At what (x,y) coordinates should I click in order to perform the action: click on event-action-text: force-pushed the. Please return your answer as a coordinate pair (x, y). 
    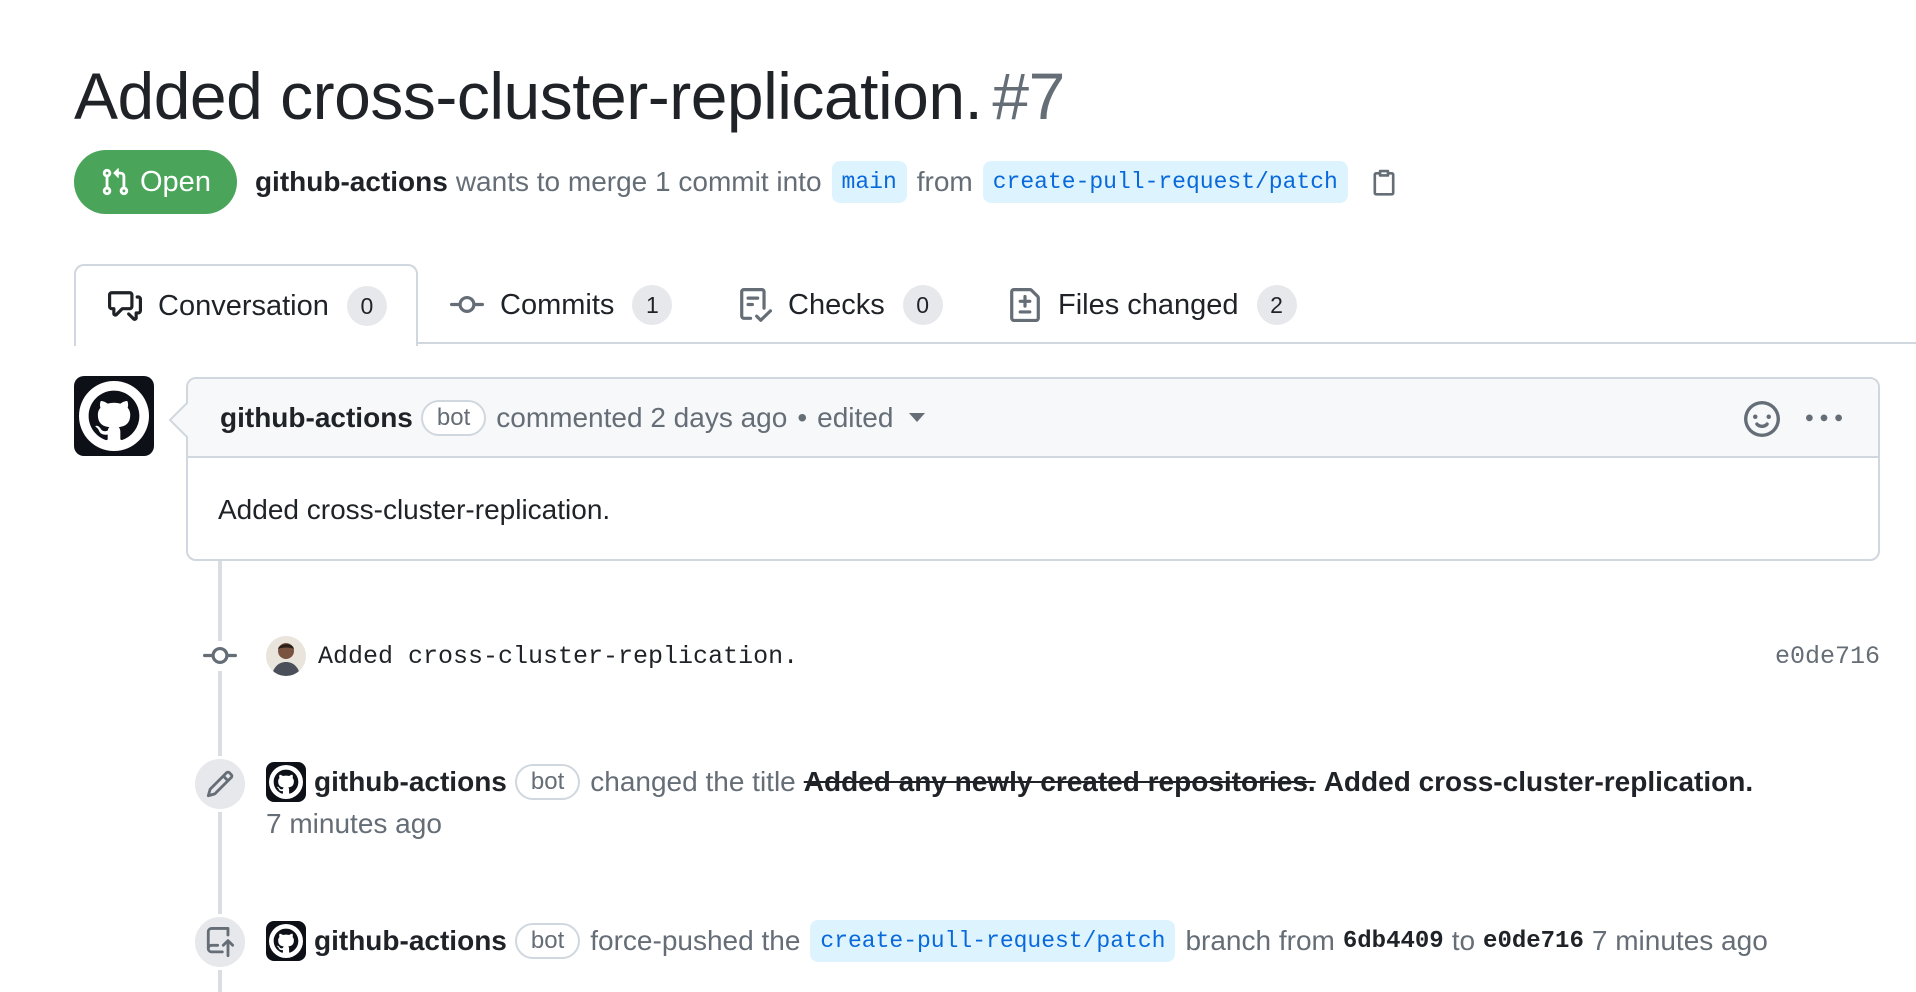
    Looking at the image, I should click on (695, 940).